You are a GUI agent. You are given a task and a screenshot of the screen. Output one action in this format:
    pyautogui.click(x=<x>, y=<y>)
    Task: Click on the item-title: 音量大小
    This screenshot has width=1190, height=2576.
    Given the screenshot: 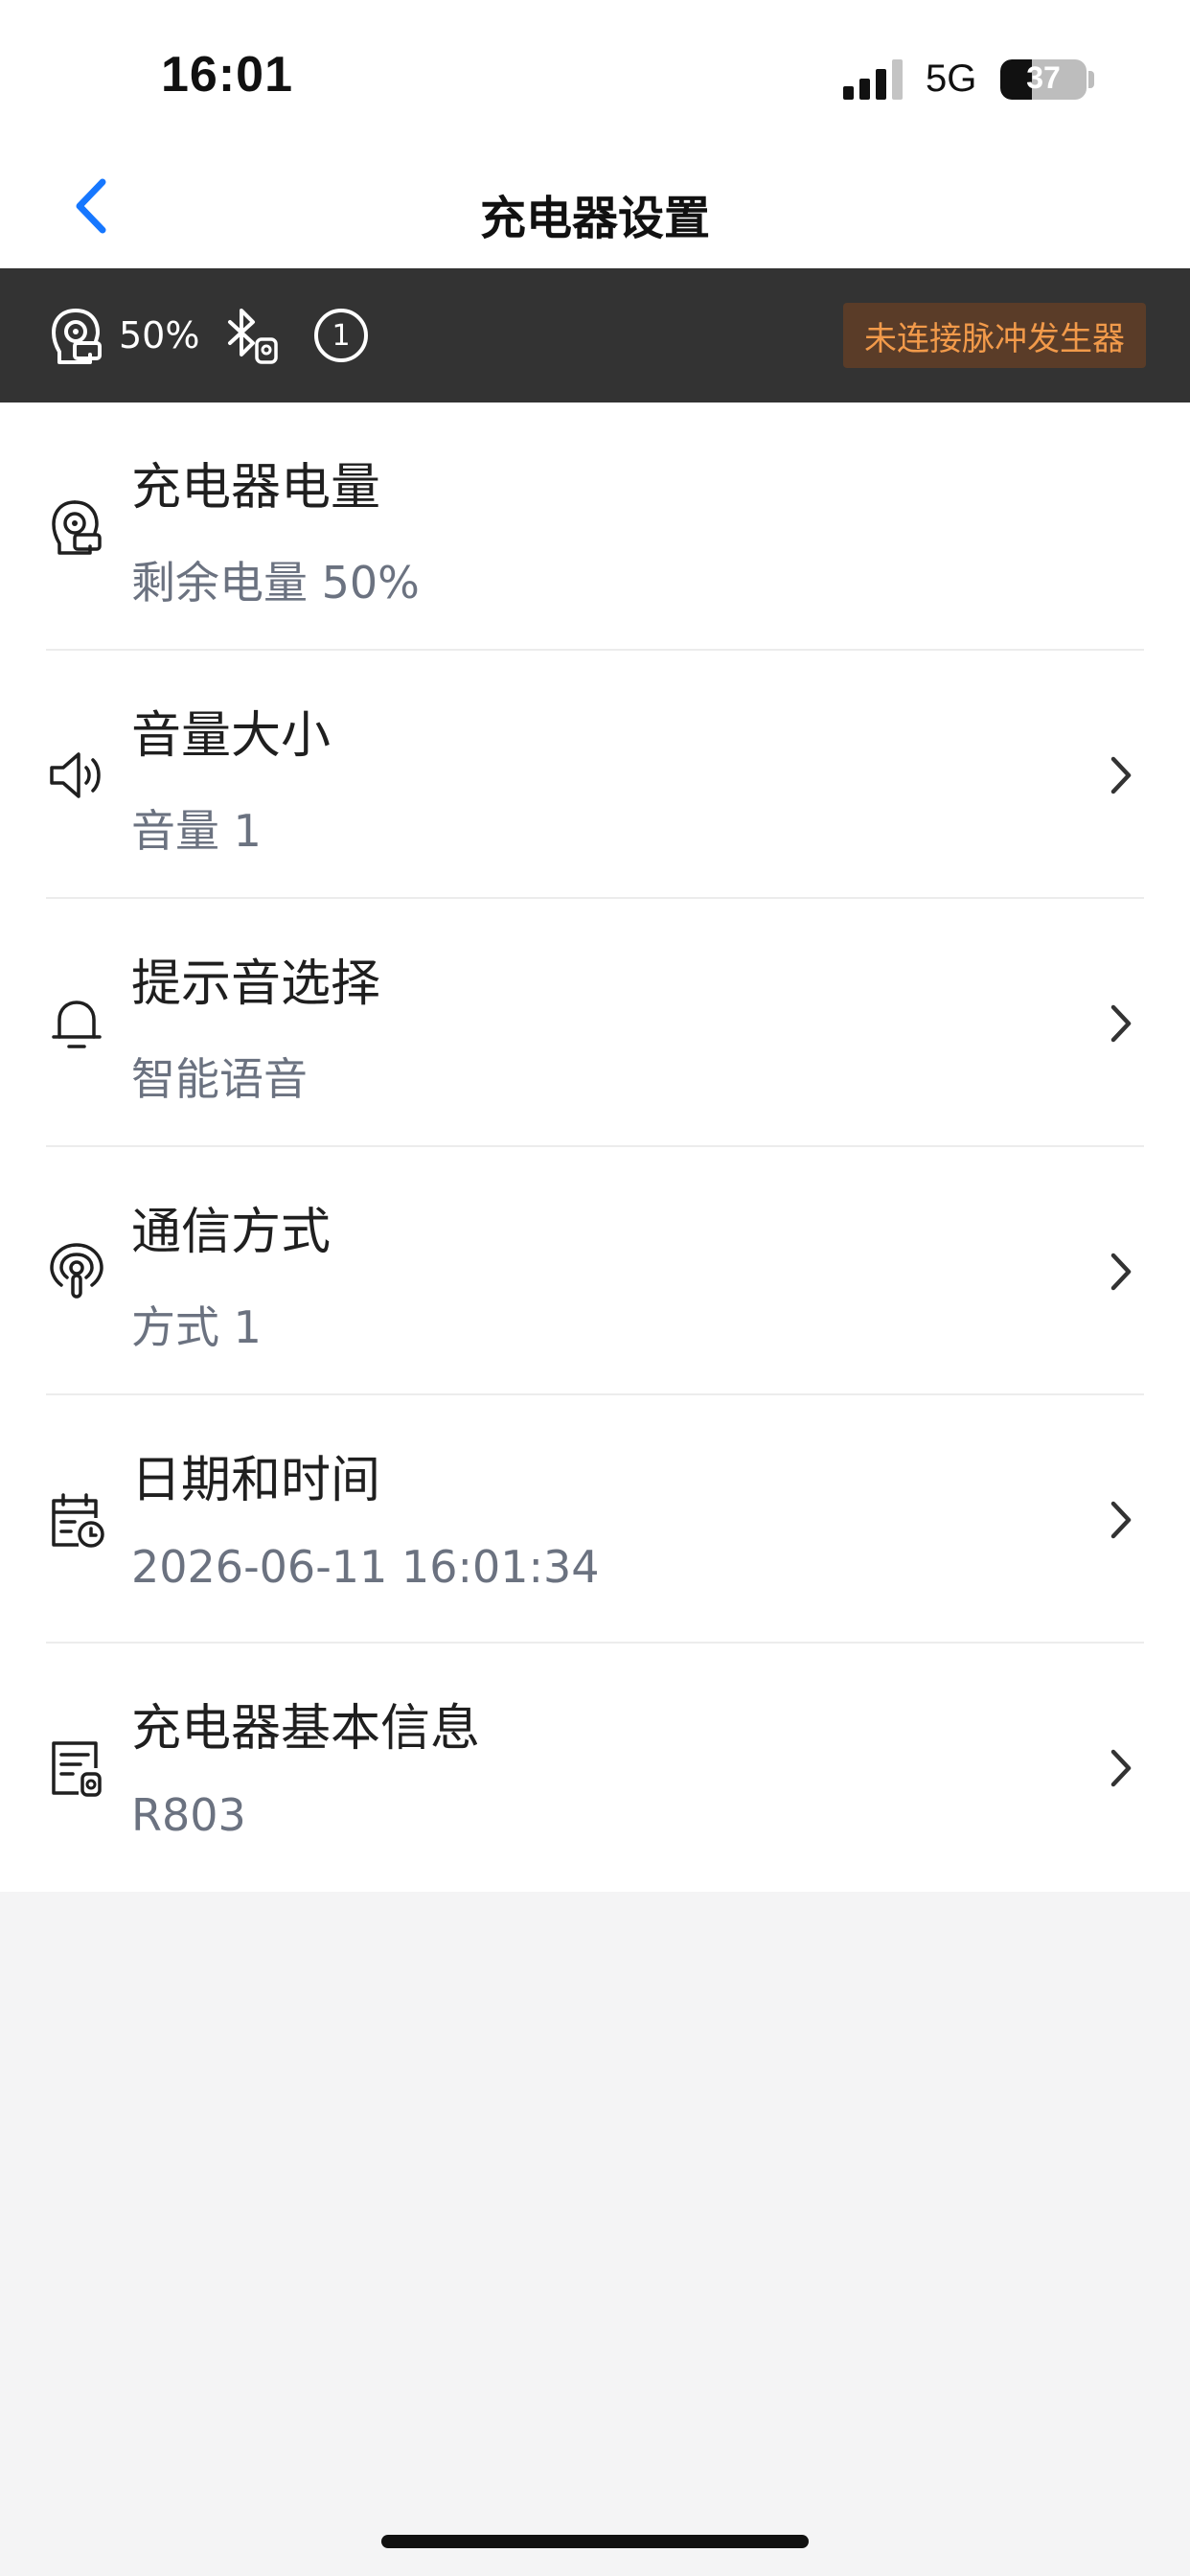 What is the action you would take?
    pyautogui.click(x=232, y=736)
    